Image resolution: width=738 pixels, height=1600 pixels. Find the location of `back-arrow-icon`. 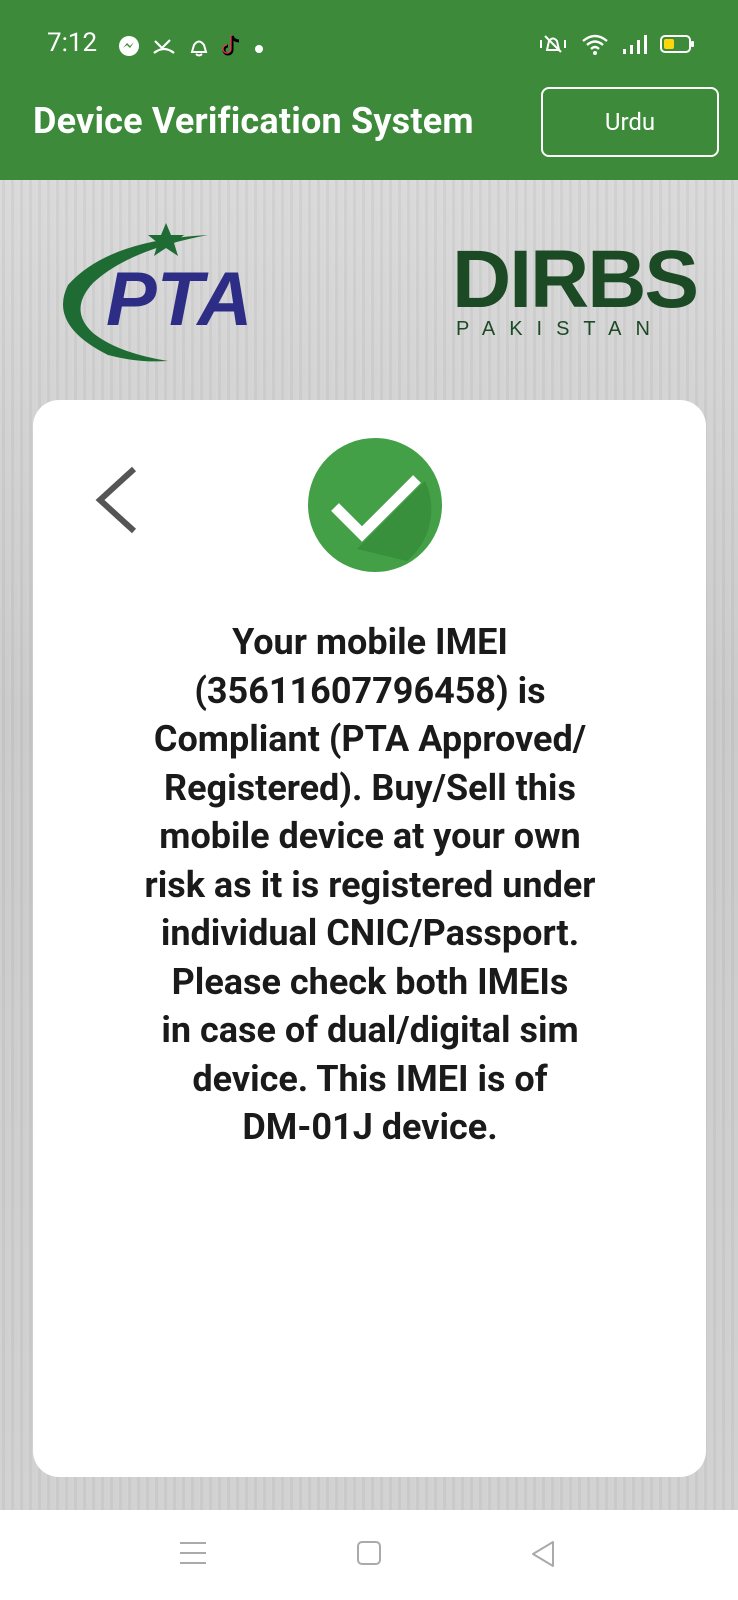

back-arrow-icon is located at coordinates (117, 502).